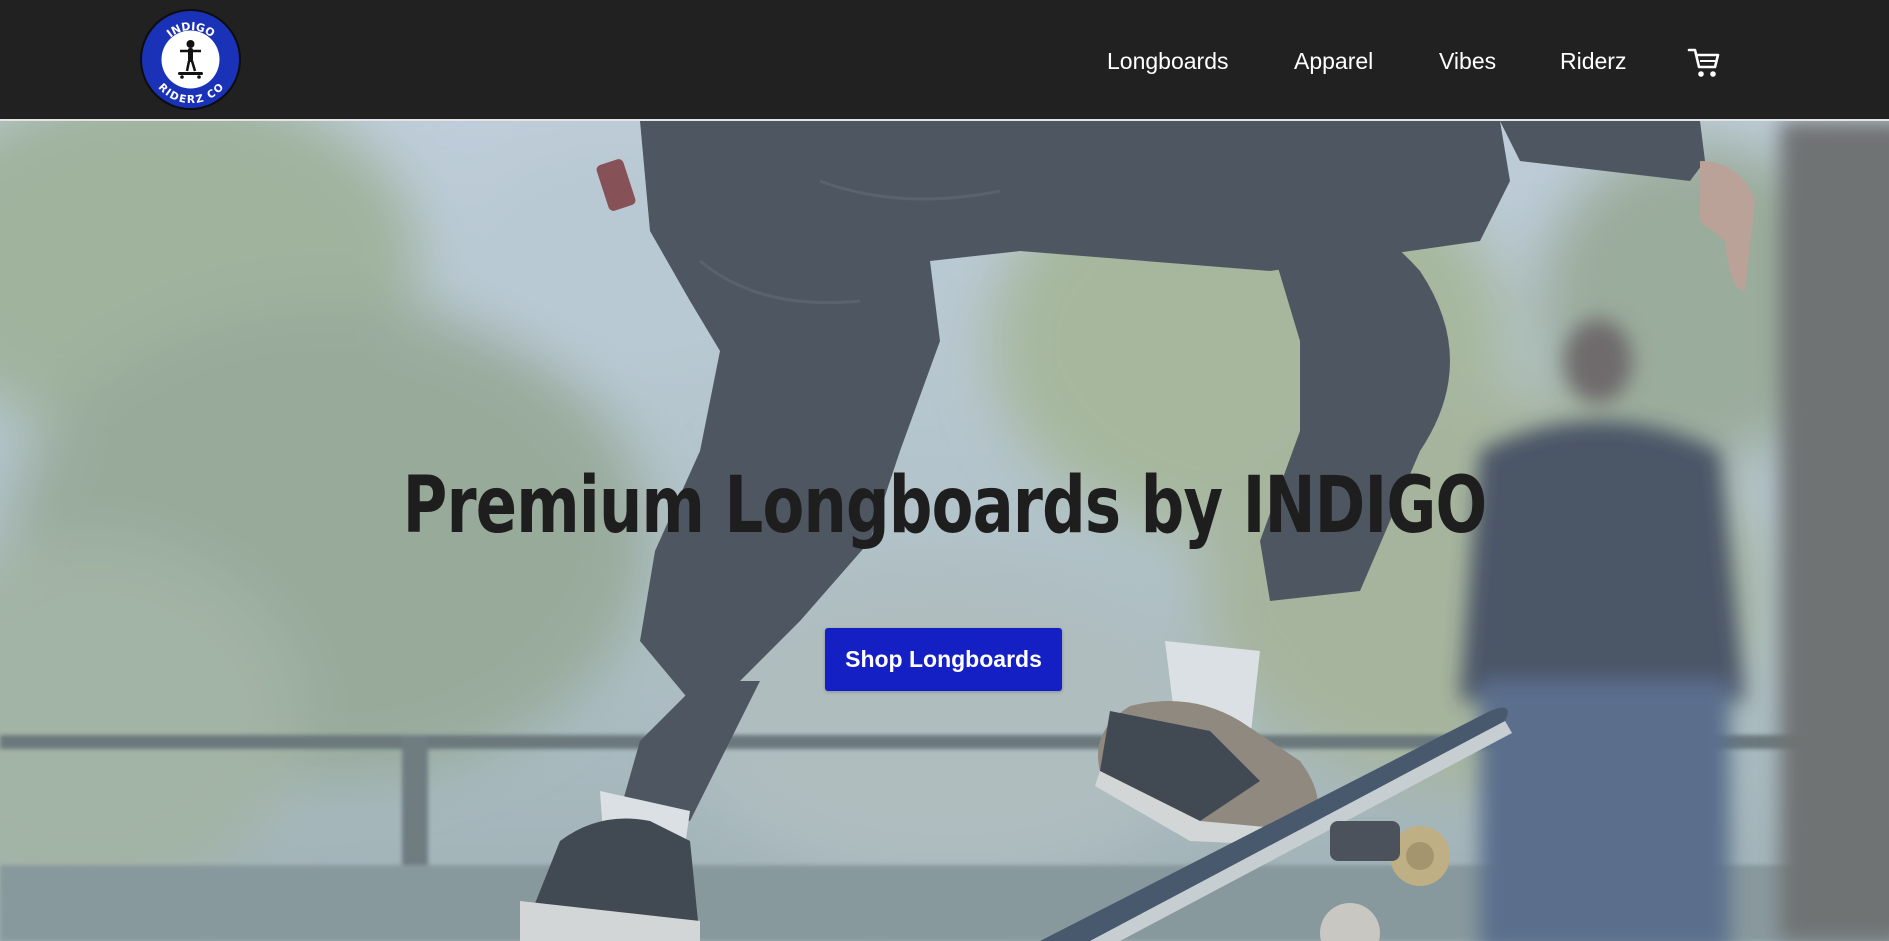 The image size is (1889, 941). I want to click on shop-longboards-button: Shop Longboards, so click(943, 659).